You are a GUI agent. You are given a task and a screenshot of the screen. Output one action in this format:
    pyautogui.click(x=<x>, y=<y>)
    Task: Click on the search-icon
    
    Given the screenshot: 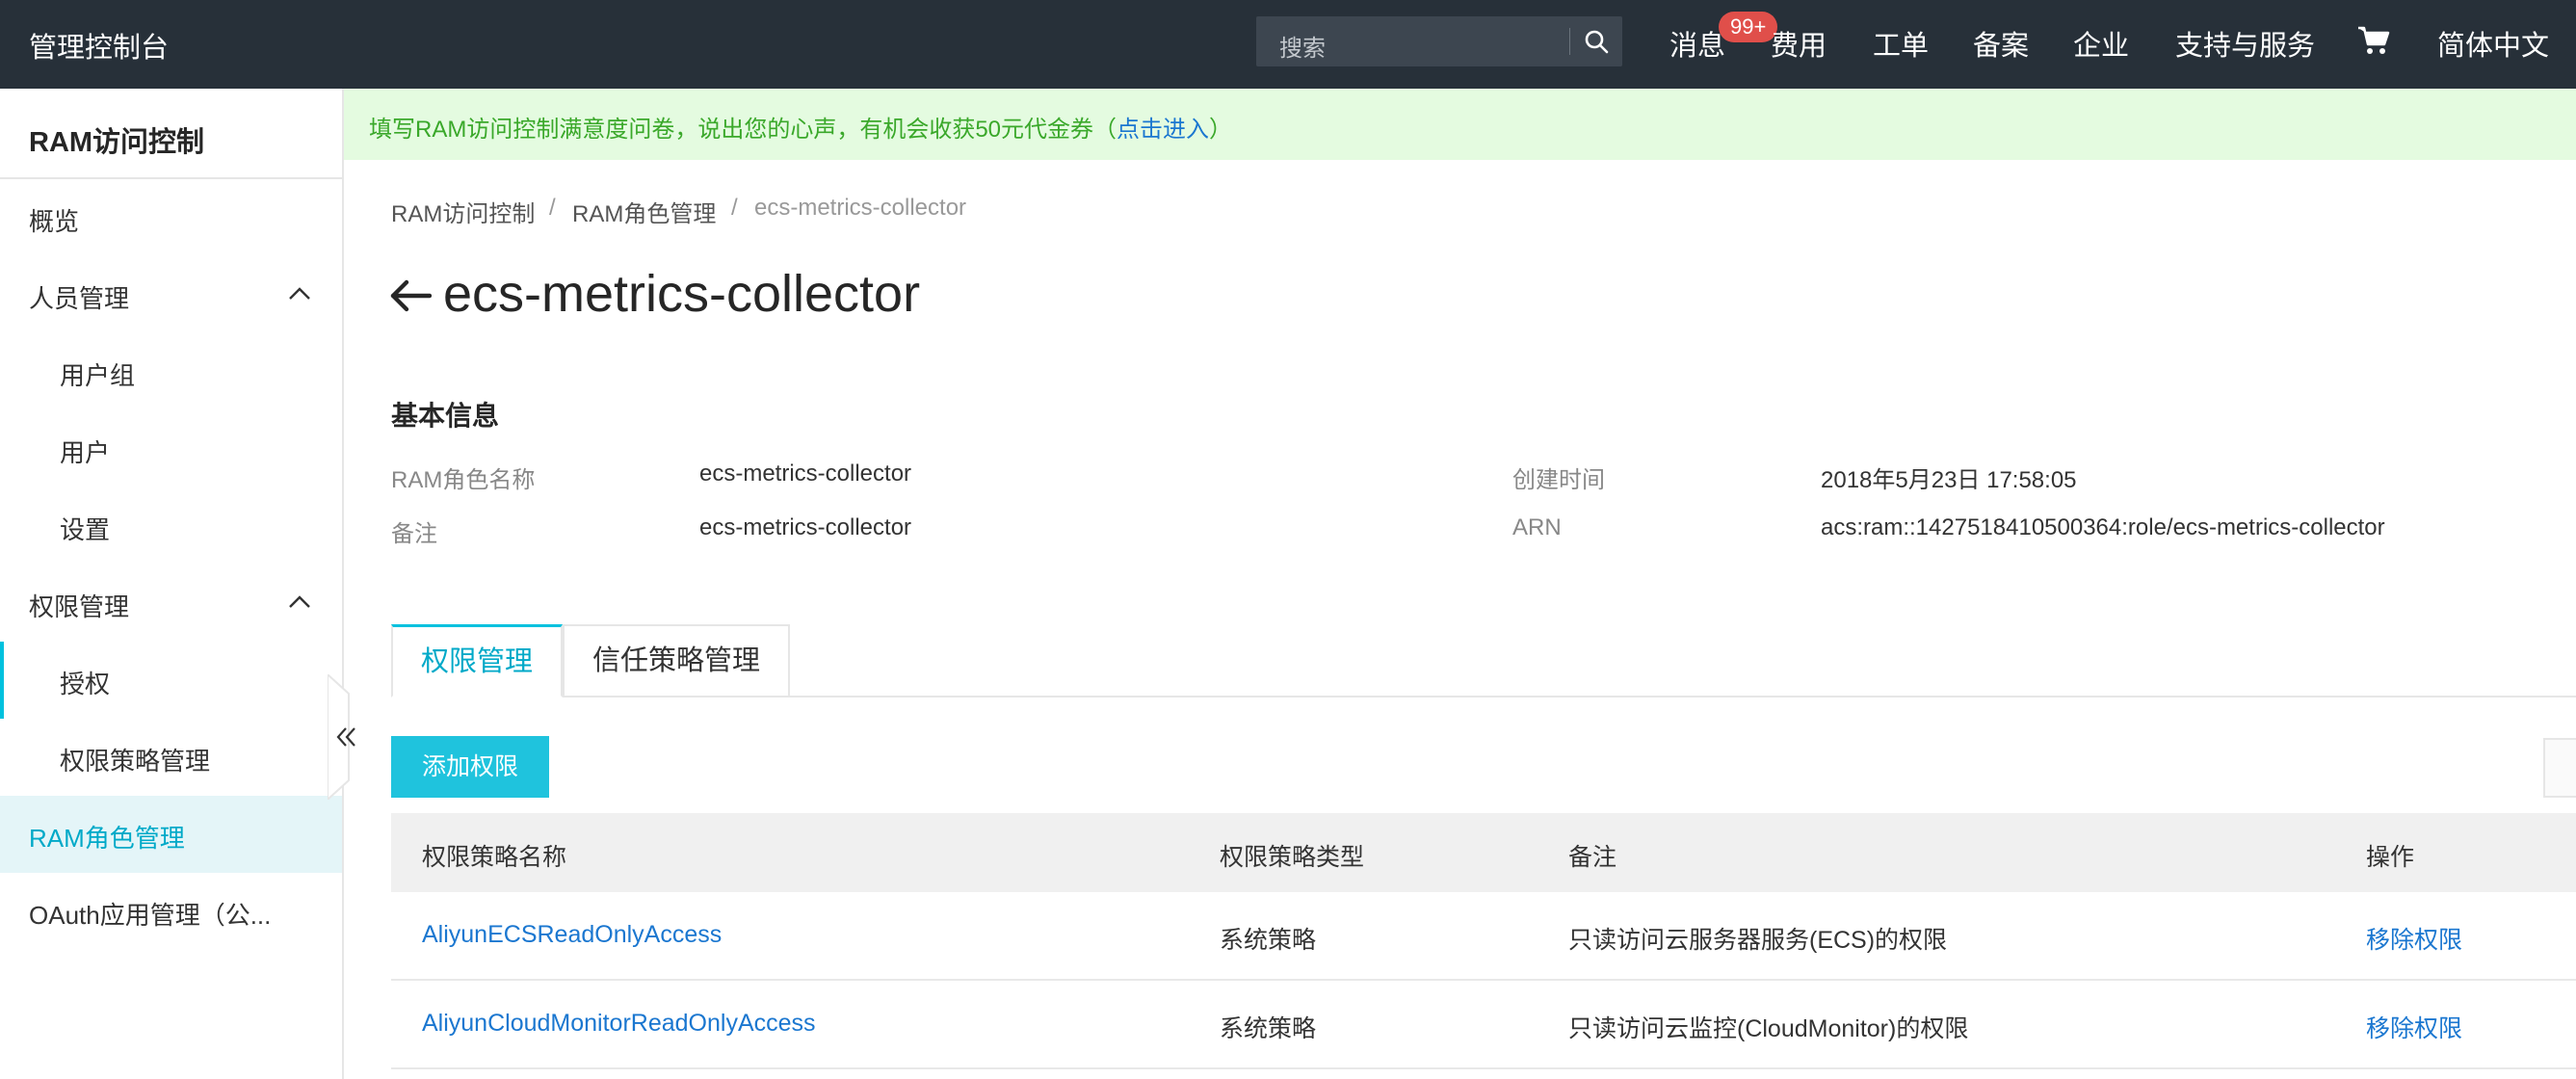 What is the action you would take?
    pyautogui.click(x=1597, y=42)
    